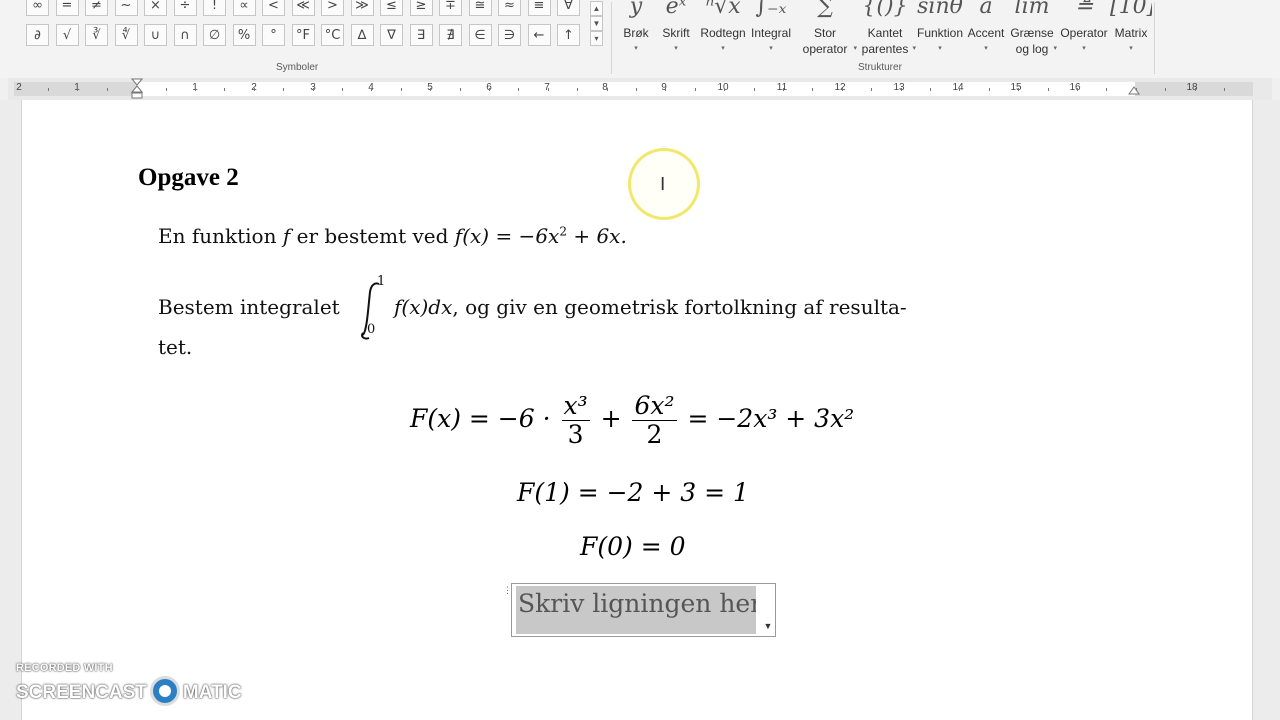 This screenshot has width=1280, height=720. Describe the element at coordinates (244, 8) in the screenshot. I see `symbol-button: ∝` at that location.